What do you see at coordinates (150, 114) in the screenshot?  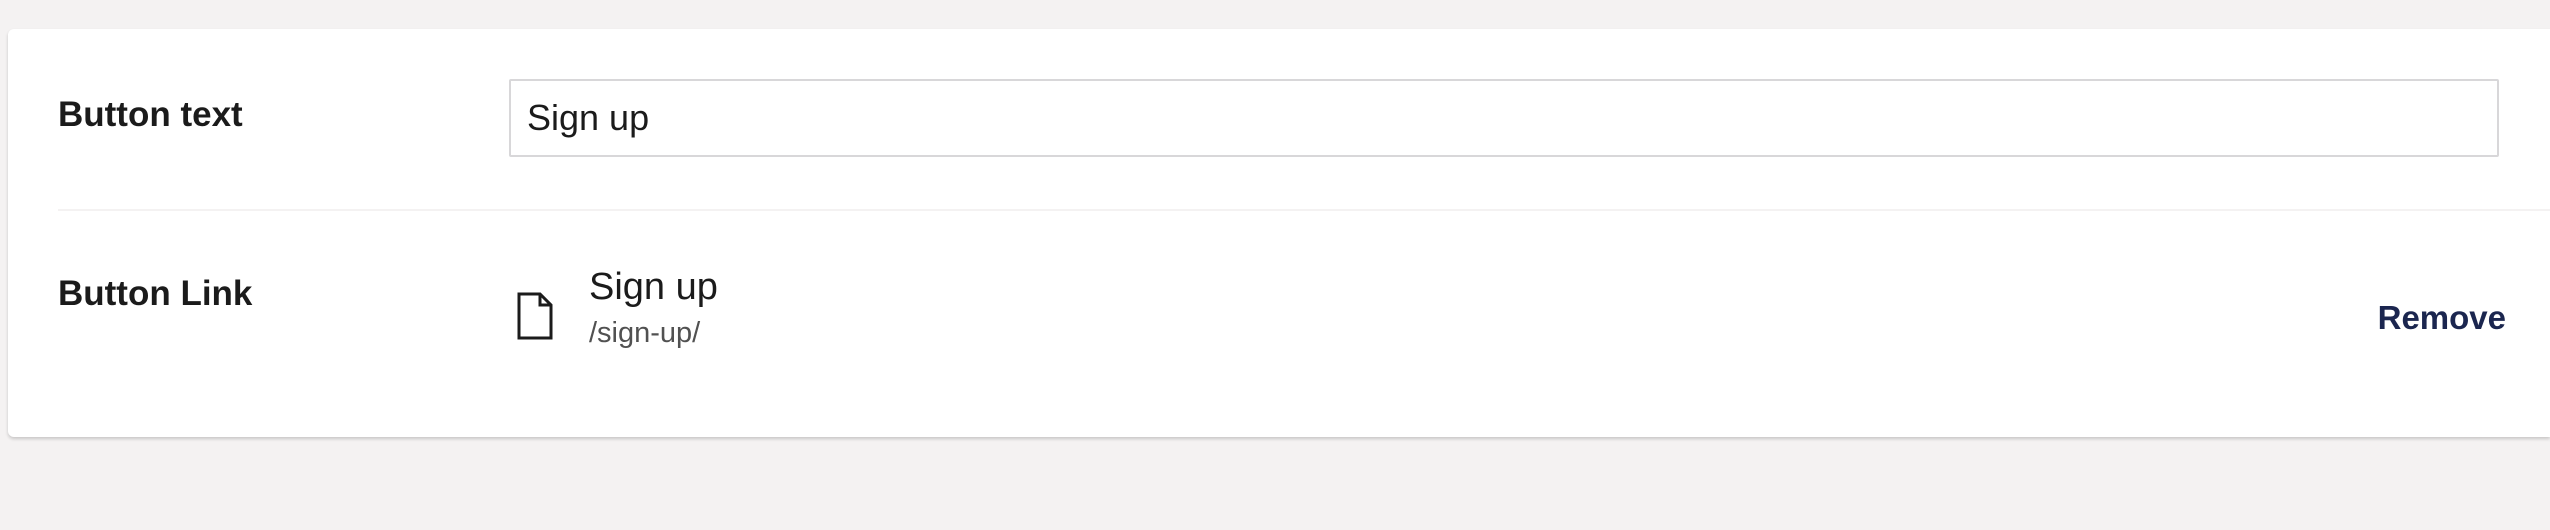 I see `button-text-label: Button text` at bounding box center [150, 114].